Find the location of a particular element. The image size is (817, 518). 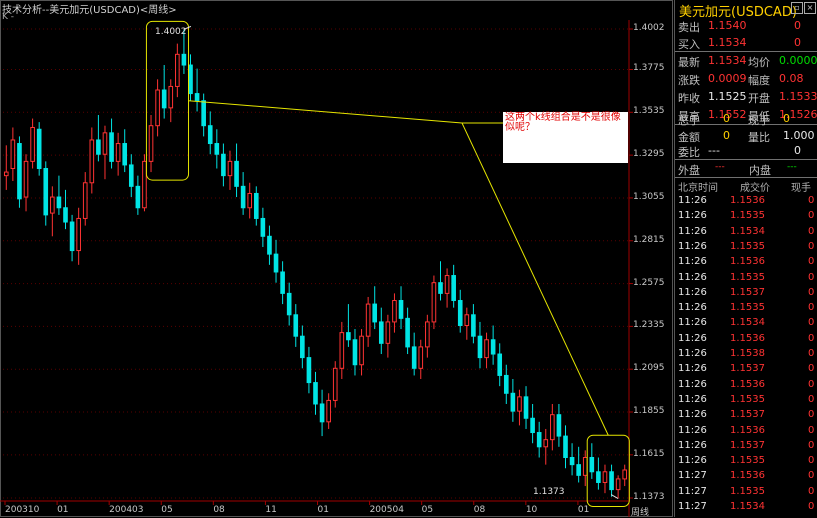

trade-price: 1.1537 is located at coordinates (747, 415).